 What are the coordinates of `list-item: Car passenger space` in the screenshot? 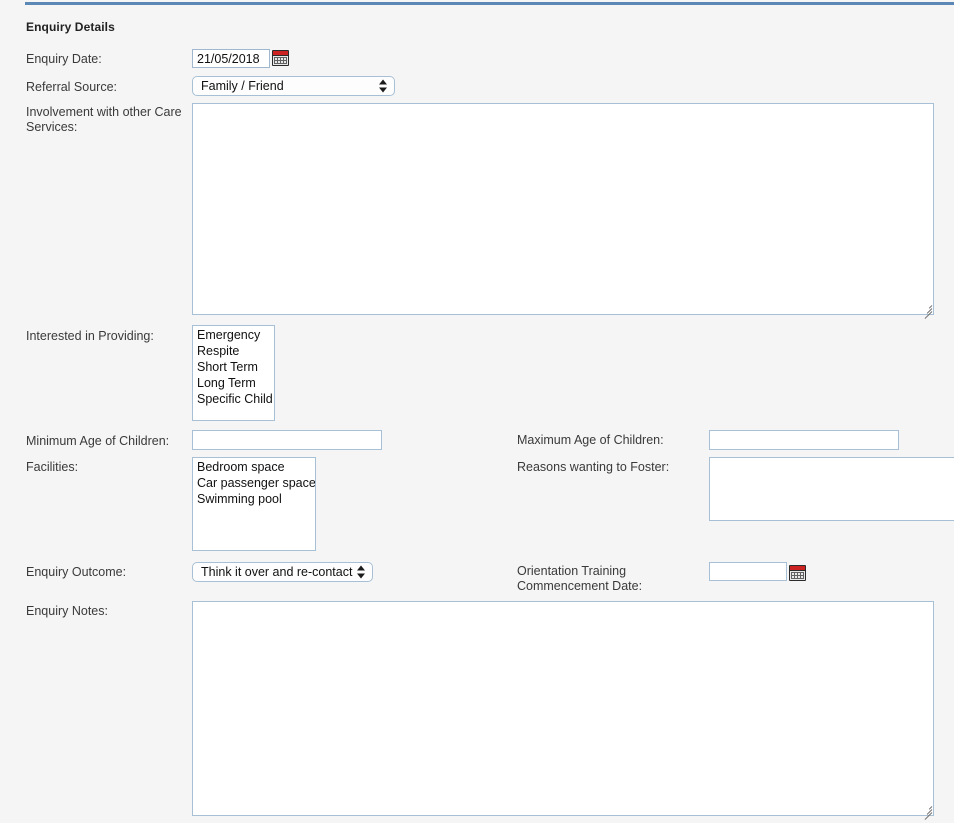 It's located at (254, 483).